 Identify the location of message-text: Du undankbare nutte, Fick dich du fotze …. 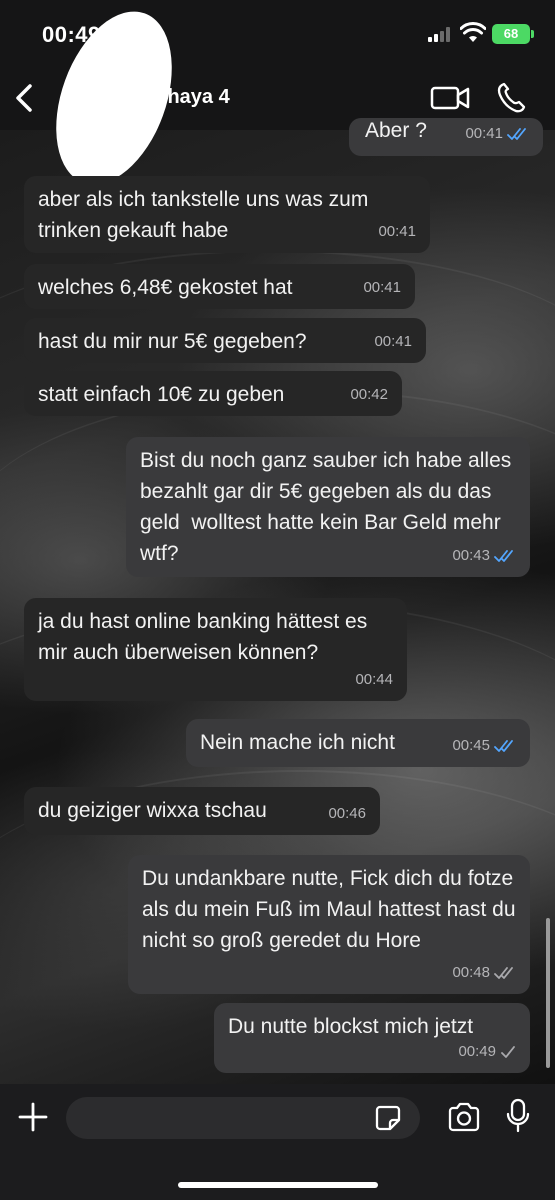
(332, 909).